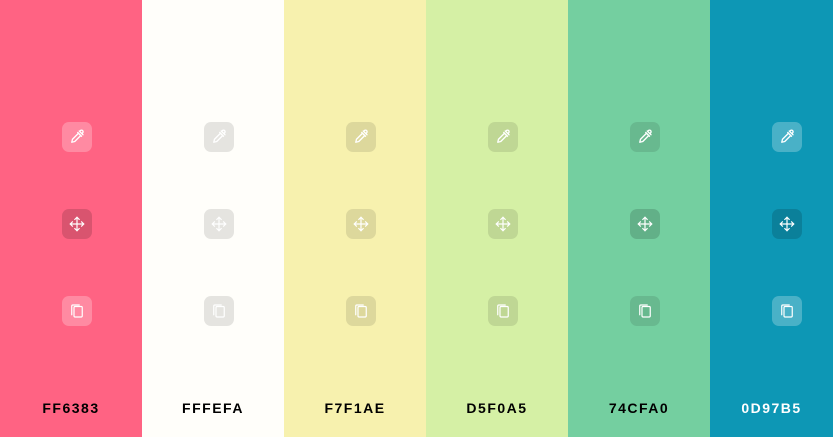 This screenshot has height=437, width=833. What do you see at coordinates (355, 408) in the screenshot?
I see `hex-code: F7F1AE` at bounding box center [355, 408].